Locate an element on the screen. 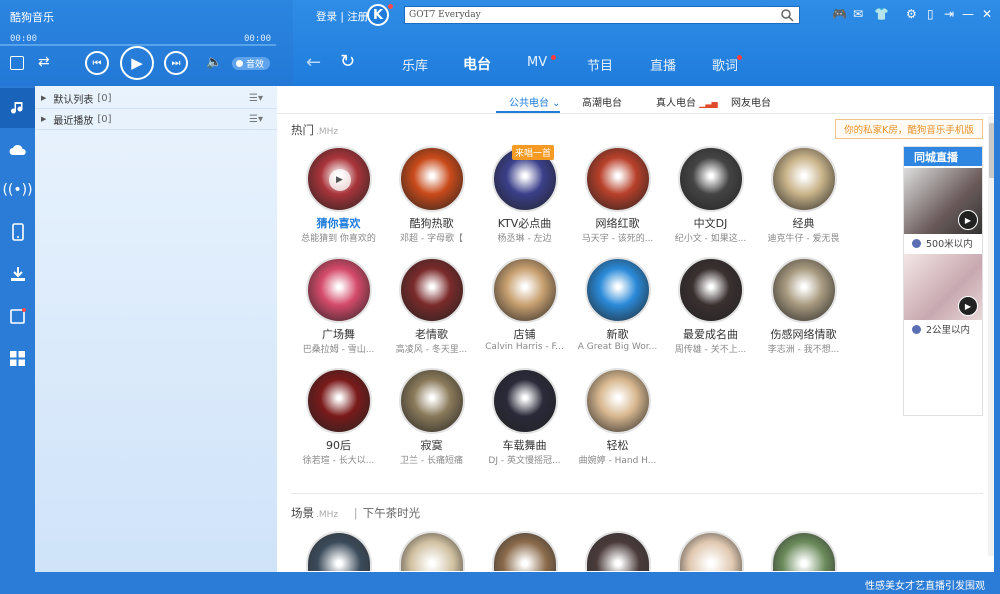 The height and width of the screenshot is (594, 1000). playlist-recent: ▶ 最近播放 [0] ☰▾ is located at coordinates (156, 119).